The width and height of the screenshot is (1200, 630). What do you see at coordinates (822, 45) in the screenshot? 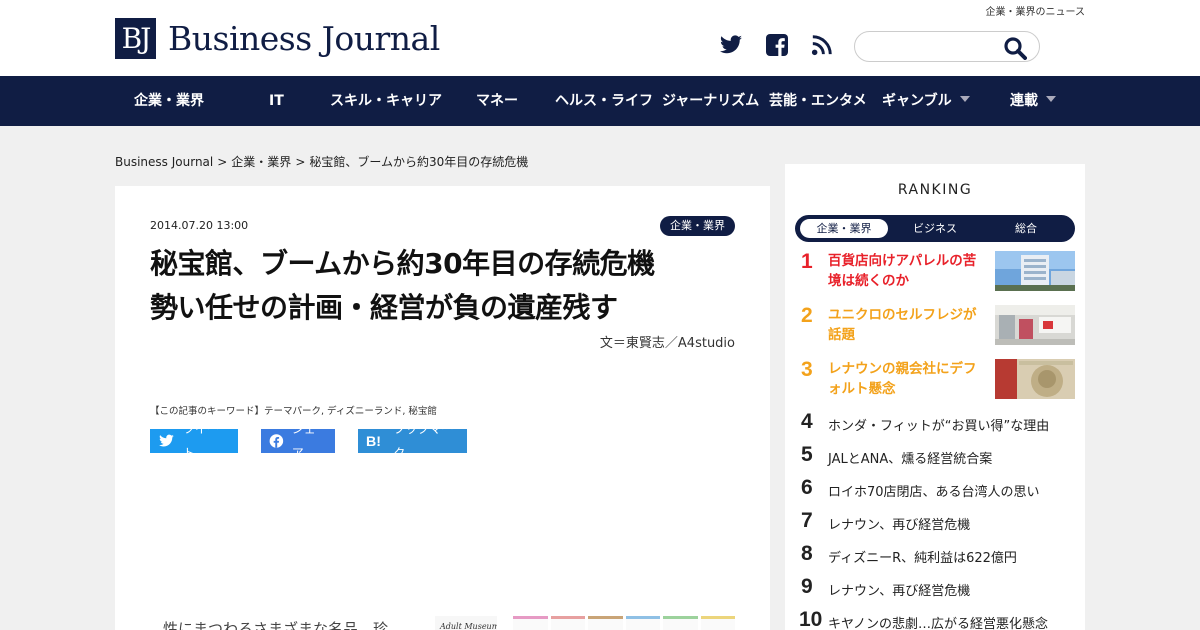
I see `rss-icon` at bounding box center [822, 45].